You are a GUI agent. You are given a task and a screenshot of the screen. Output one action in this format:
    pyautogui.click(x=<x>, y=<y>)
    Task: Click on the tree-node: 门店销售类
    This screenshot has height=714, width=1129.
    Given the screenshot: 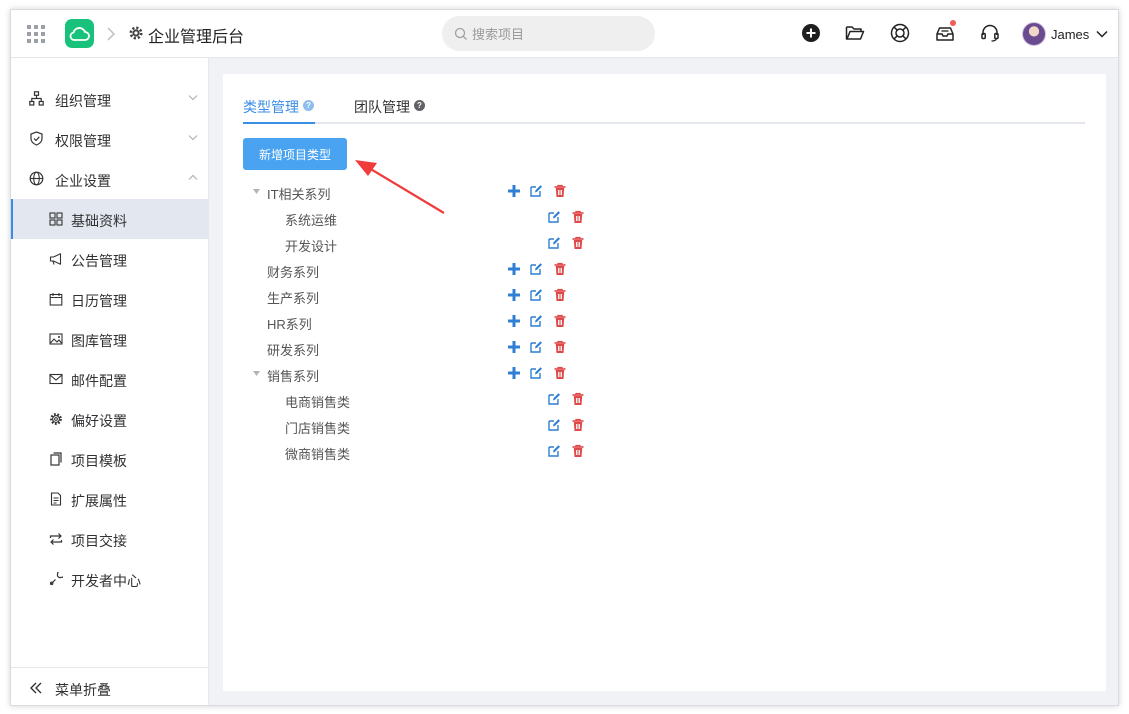 What is the action you would take?
    pyautogui.click(x=664, y=426)
    